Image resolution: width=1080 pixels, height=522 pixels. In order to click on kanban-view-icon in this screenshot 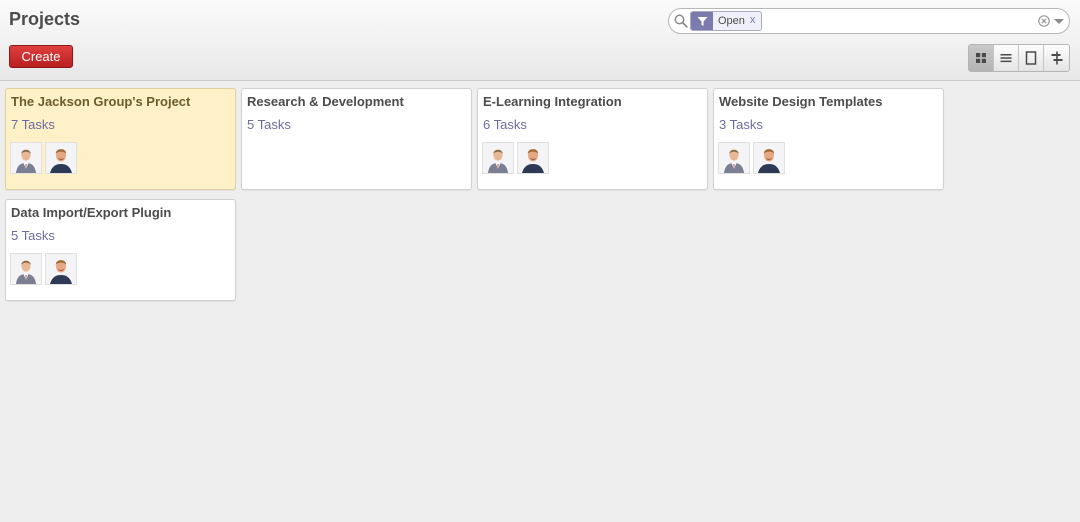, I will do `click(981, 58)`.